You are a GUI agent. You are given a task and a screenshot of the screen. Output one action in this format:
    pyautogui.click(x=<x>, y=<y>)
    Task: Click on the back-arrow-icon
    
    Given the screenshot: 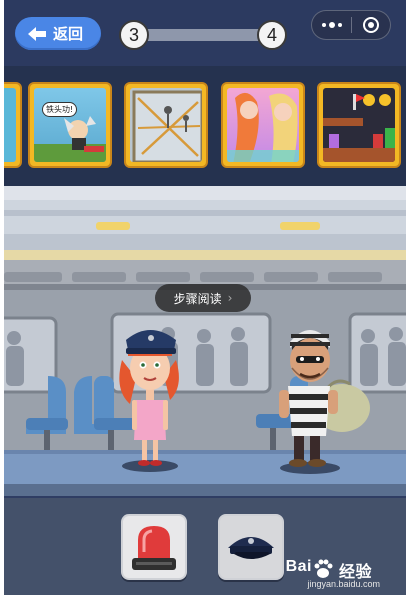 What is the action you would take?
    pyautogui.click(x=37, y=33)
    